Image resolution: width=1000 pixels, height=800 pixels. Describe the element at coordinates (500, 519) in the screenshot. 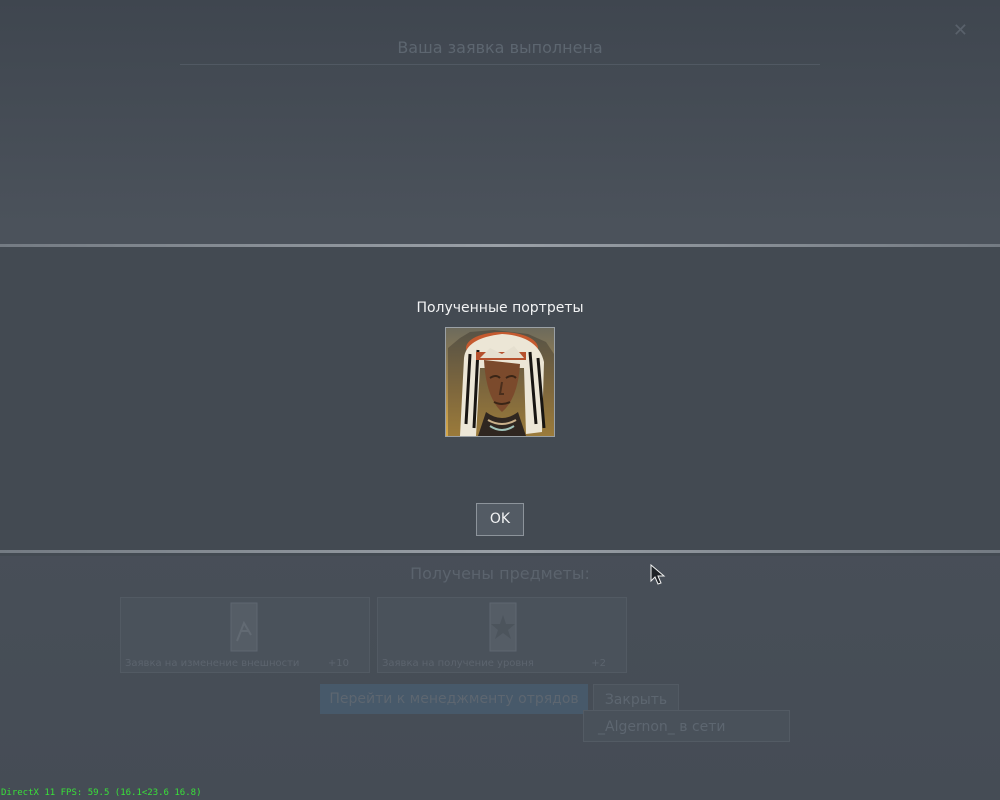

I see `ok-button: OK` at that location.